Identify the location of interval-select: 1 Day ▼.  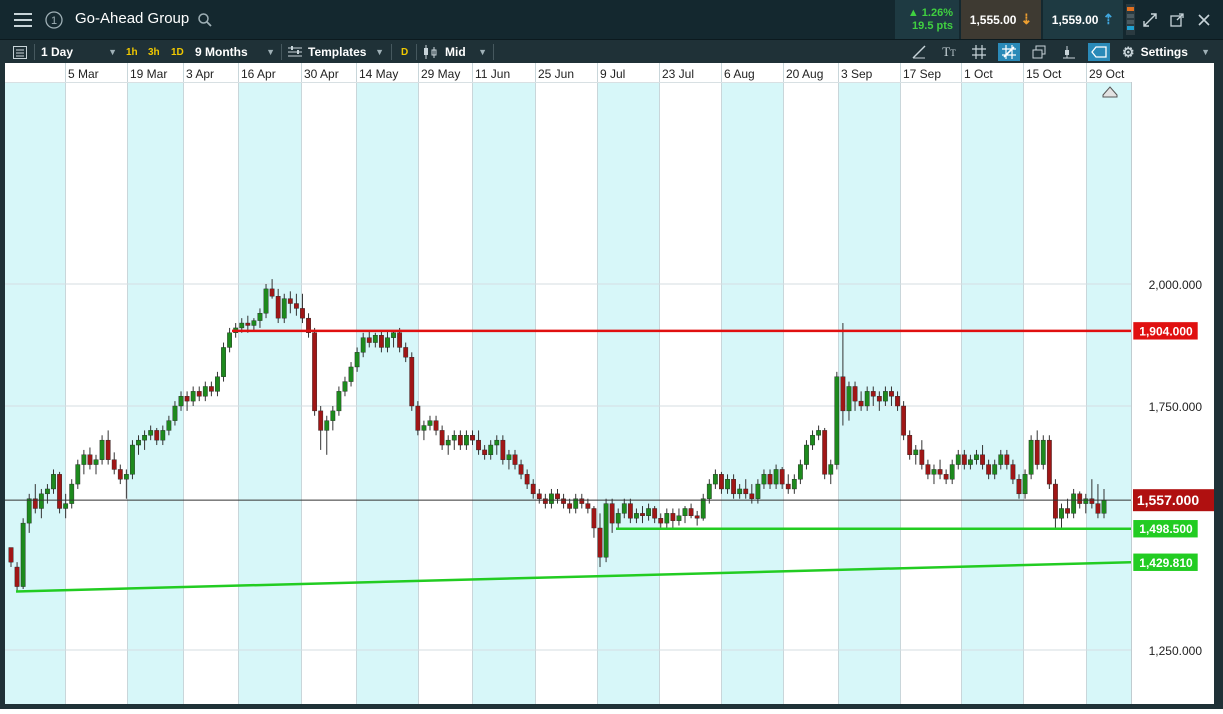
(79, 52).